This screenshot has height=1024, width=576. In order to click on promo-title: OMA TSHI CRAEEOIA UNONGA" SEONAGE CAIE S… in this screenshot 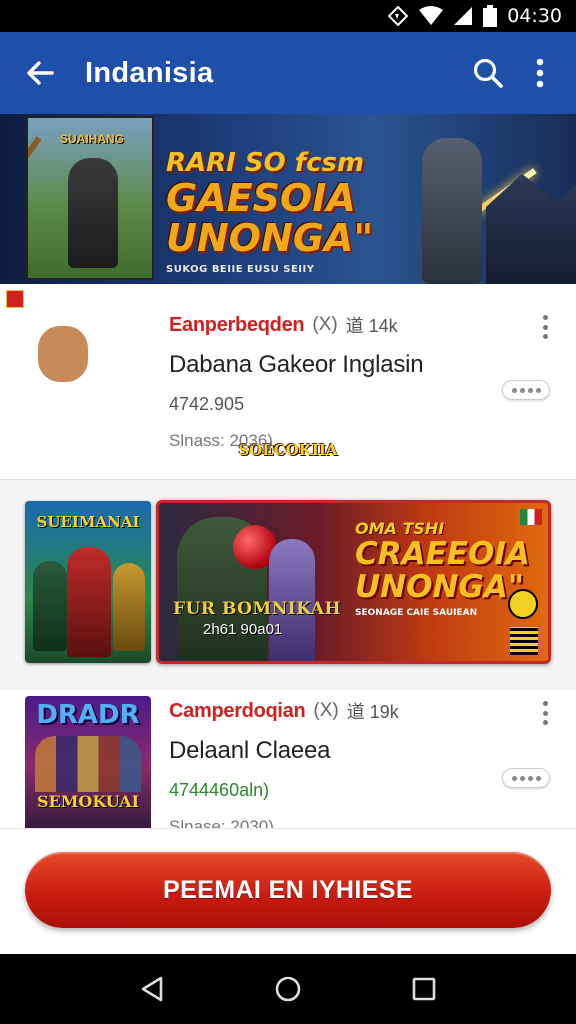, I will do `click(442, 568)`.